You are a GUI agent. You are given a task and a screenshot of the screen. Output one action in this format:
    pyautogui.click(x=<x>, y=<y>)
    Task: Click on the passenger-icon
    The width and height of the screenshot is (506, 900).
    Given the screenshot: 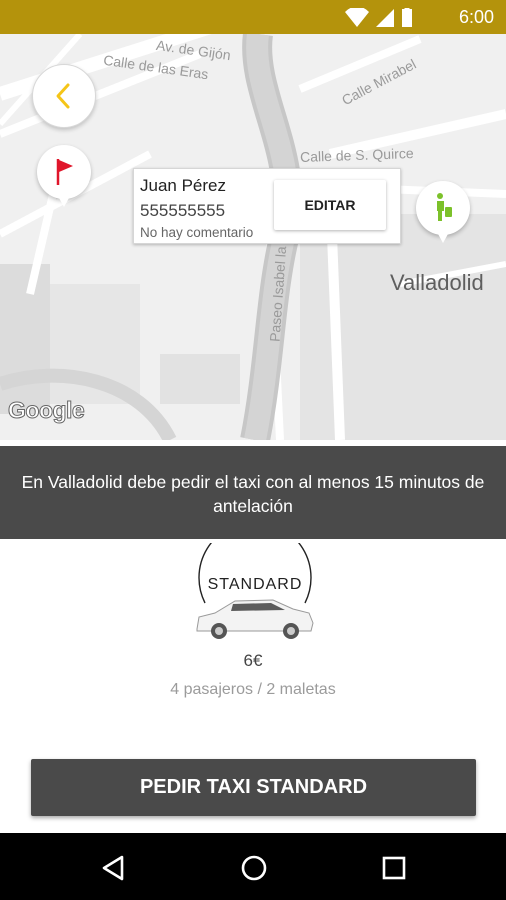 What is the action you would take?
    pyautogui.click(x=444, y=207)
    